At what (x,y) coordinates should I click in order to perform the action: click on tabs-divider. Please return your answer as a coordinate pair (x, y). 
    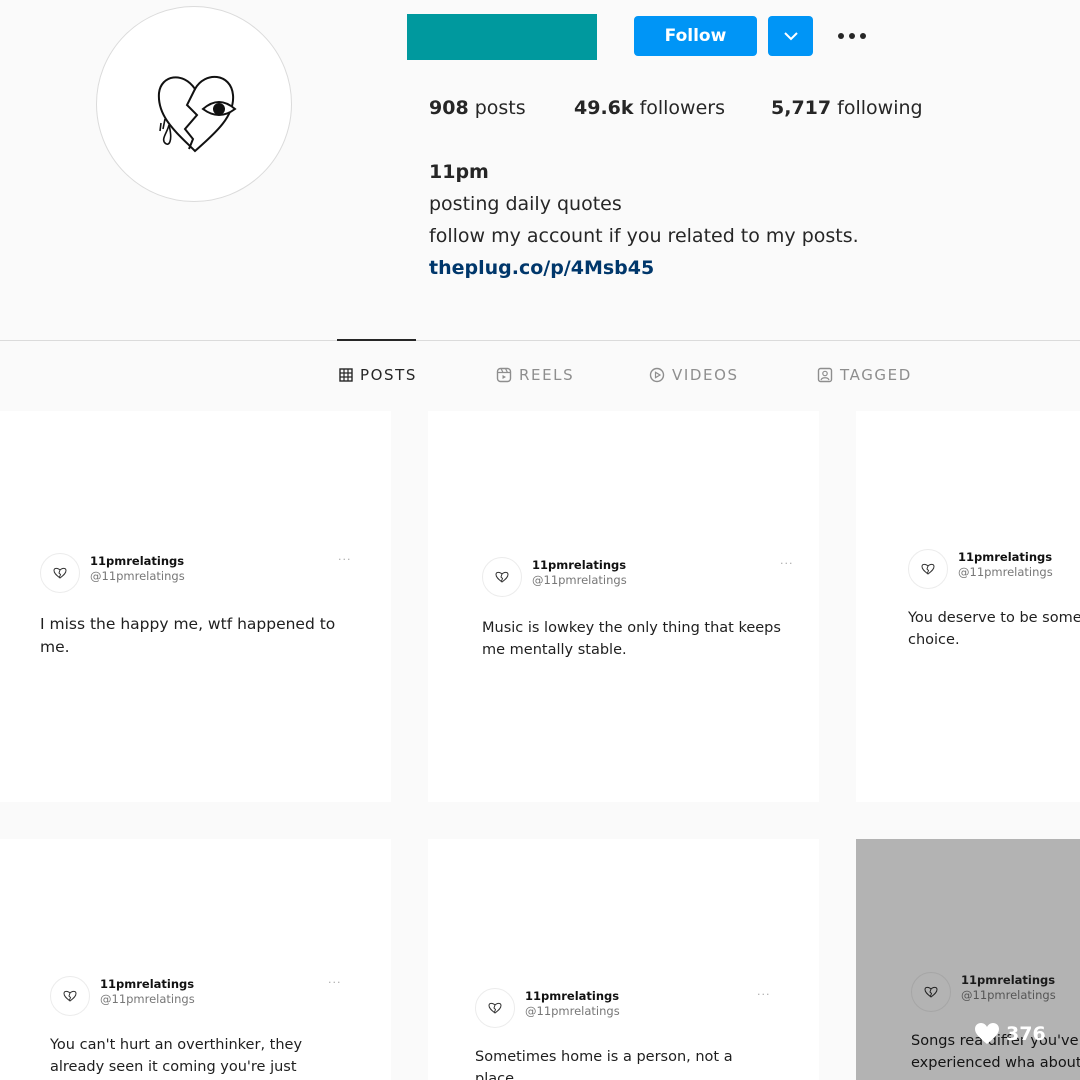
    Looking at the image, I should click on (540, 340).